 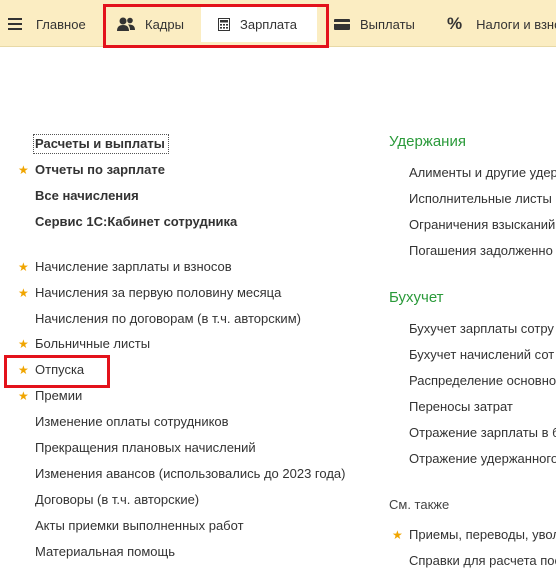 I want to click on link-raschety-i-vyplaty: Расчеты и выплаты, so click(x=100, y=144).